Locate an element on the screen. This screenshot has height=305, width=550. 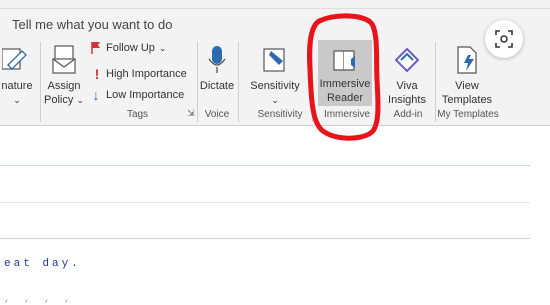
signature-label: nature is located at coordinates (17, 86).